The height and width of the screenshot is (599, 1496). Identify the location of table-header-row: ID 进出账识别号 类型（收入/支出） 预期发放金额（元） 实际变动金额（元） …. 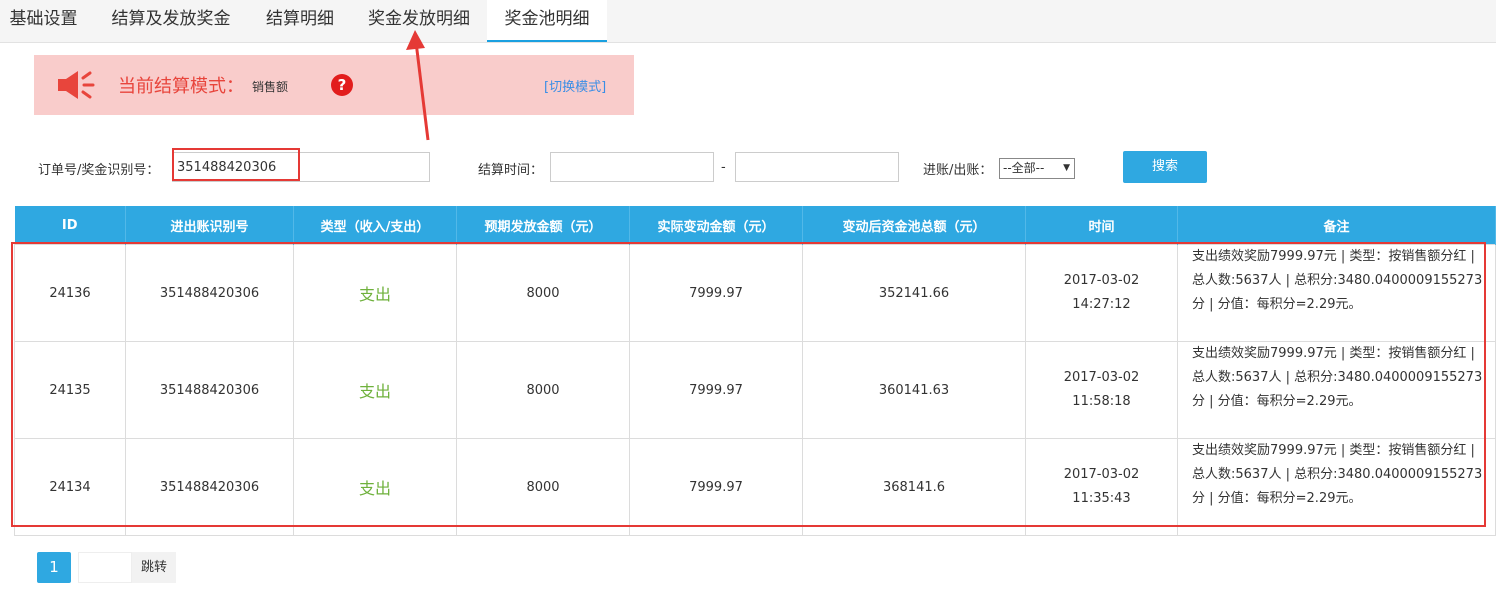
(755, 225).